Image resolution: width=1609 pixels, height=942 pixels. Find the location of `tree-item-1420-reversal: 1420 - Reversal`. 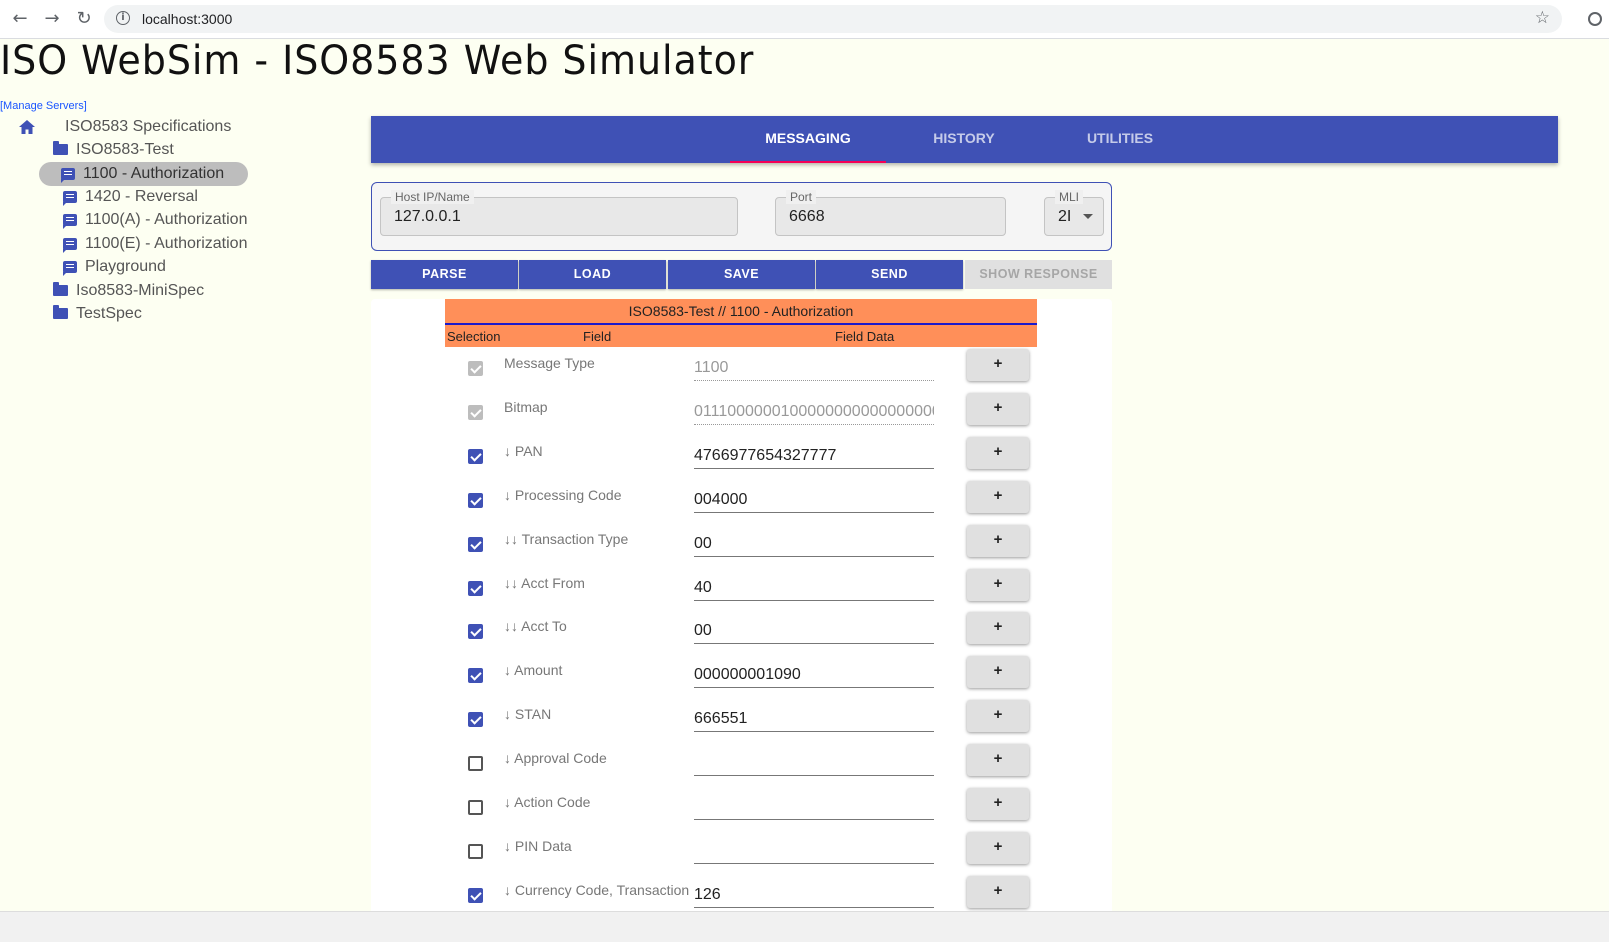

tree-item-1420-reversal: 1420 - Reversal is located at coordinates (130, 197).